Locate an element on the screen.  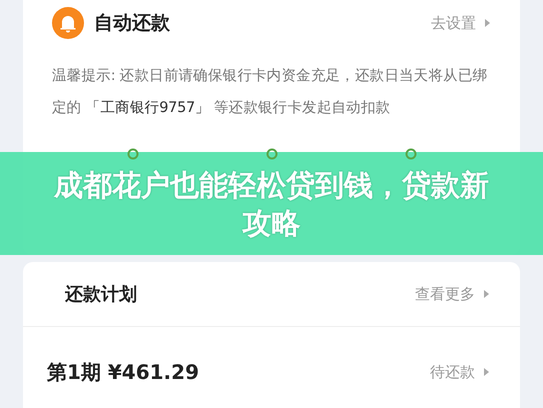
more-link: 查看更多 is located at coordinates (452, 294).